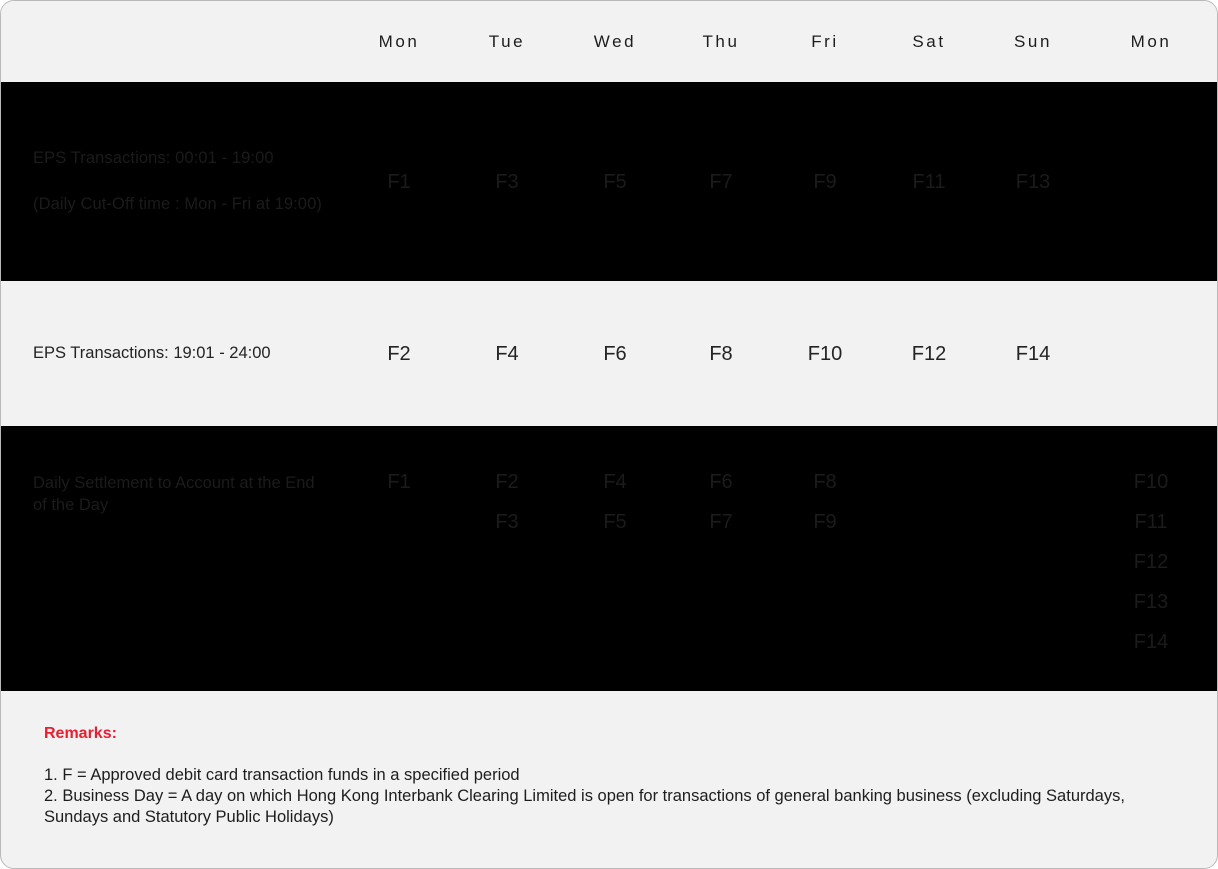  I want to click on cell-row1-sat: F11, so click(929, 182).